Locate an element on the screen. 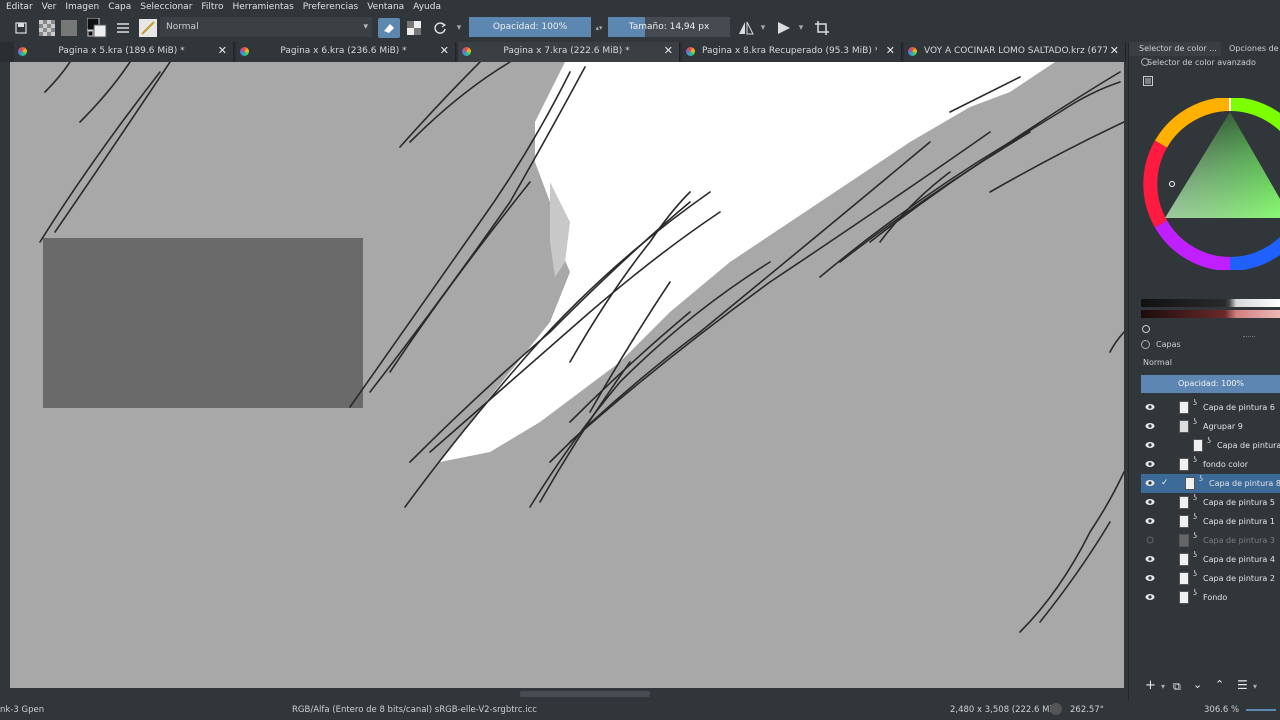 The height and width of the screenshot is (720, 1280). zoom-slider is located at coordinates (1261, 710).